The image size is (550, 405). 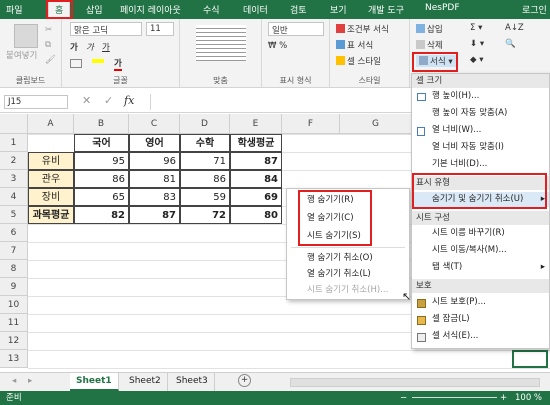 What do you see at coordinates (101, 161) in the screenshot?
I see `score-cell: 95` at bounding box center [101, 161].